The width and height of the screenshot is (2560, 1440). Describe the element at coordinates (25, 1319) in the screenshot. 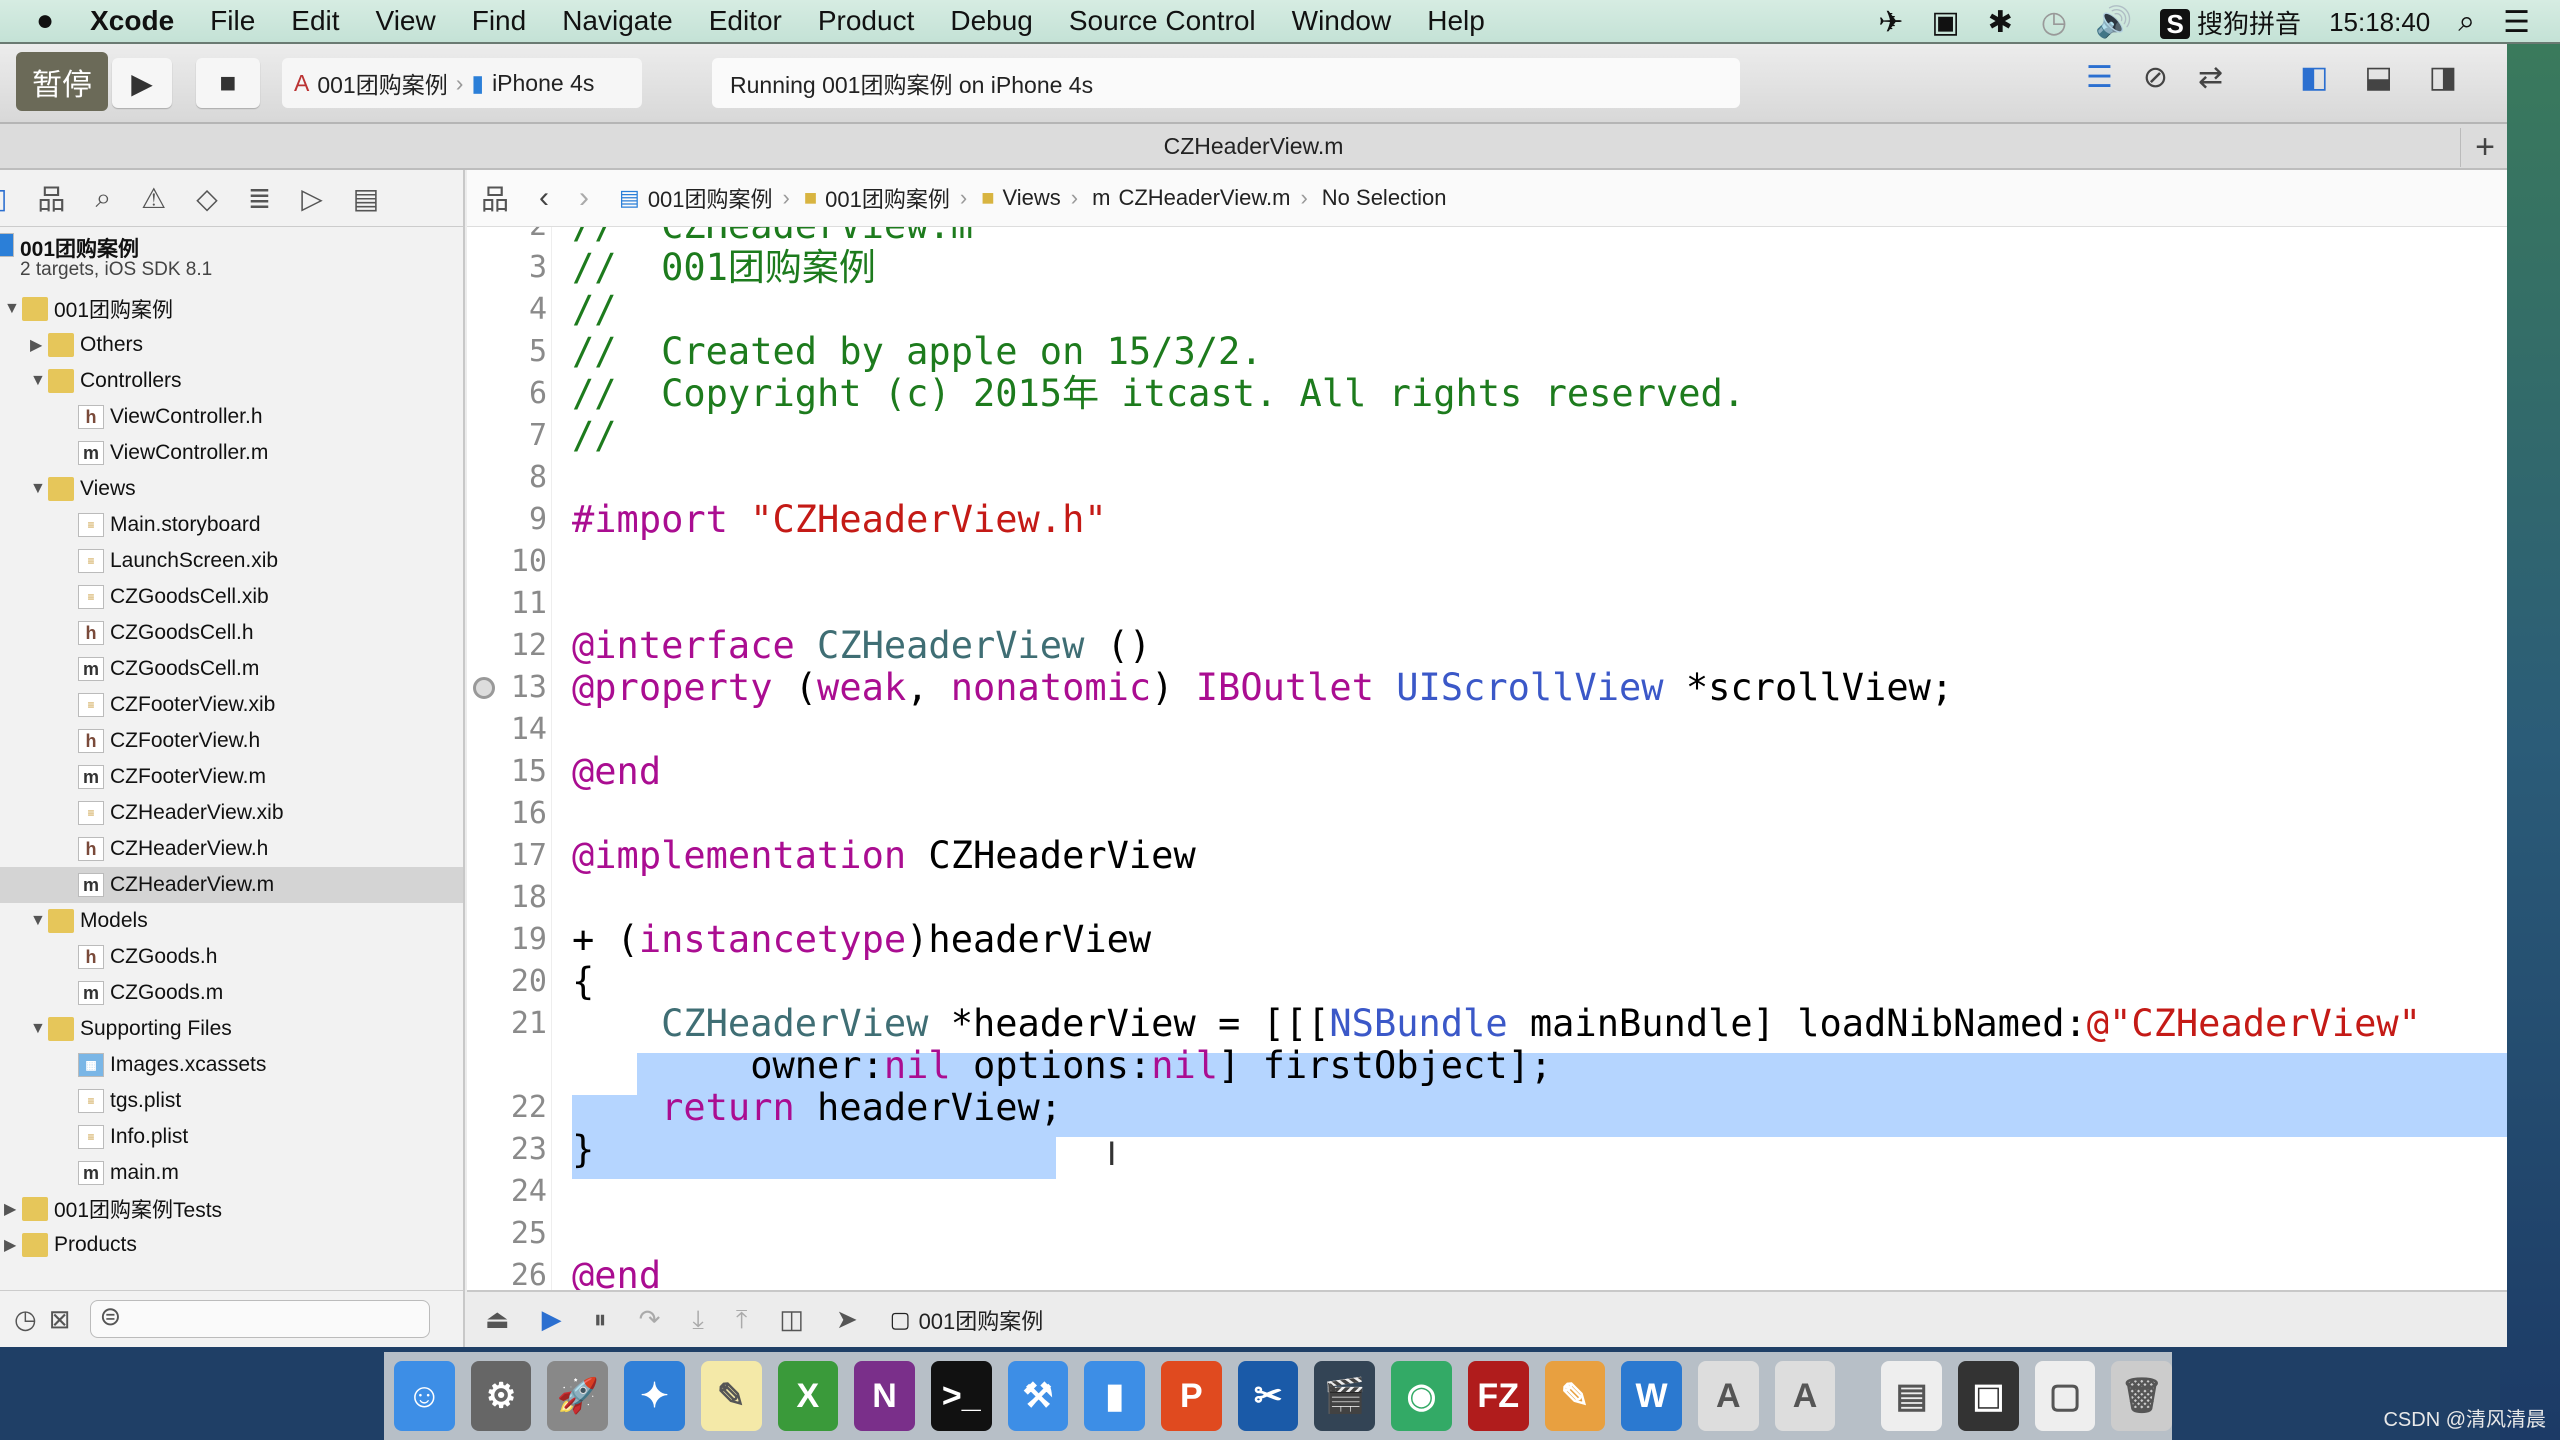

I see `recent-files-icon: ◷` at that location.